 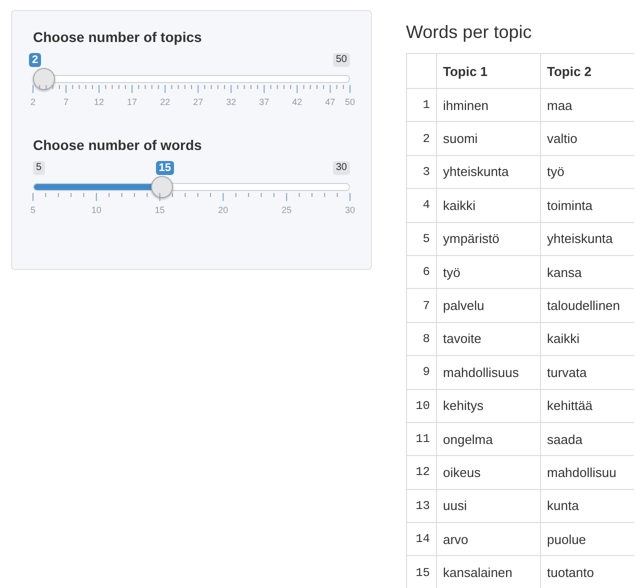 I want to click on max-value-label: 50, so click(x=341, y=60).